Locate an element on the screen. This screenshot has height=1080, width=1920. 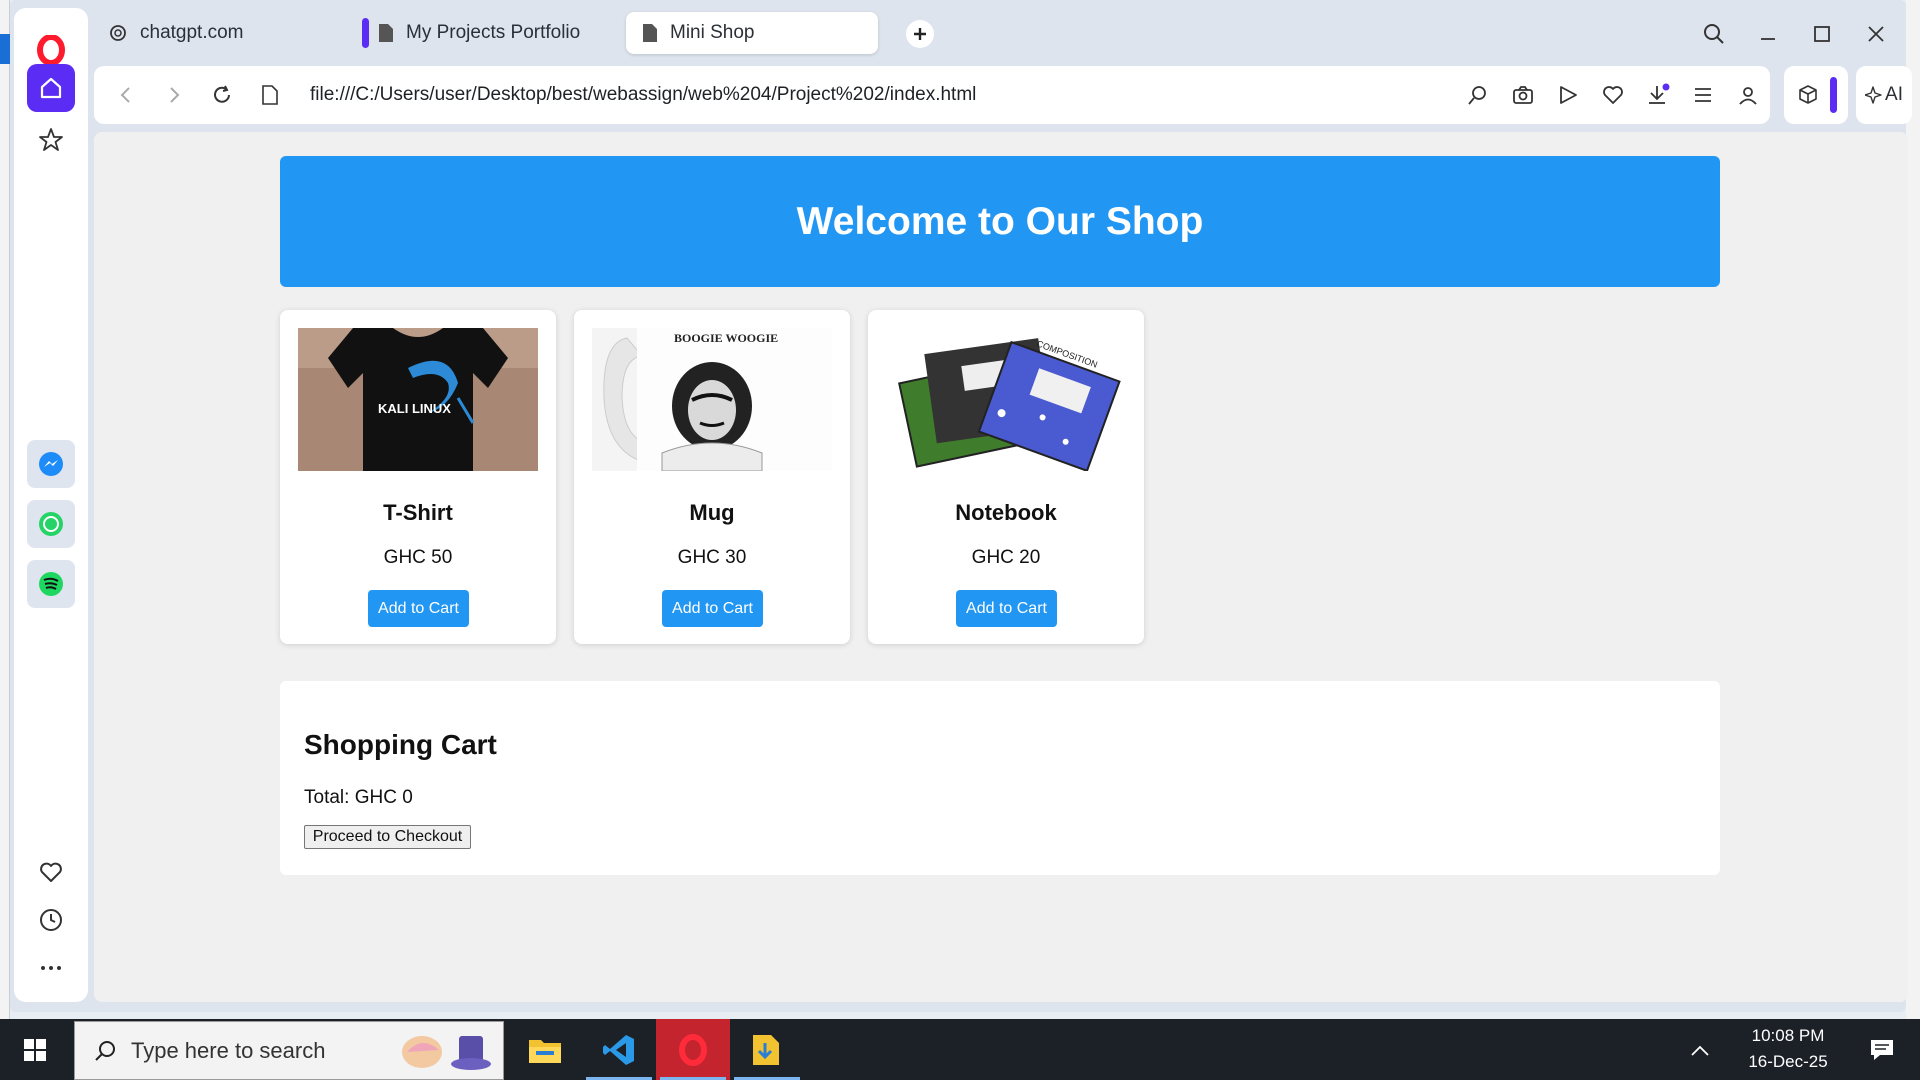
notebook-image: COMPOSITION is located at coordinates (1006, 399).